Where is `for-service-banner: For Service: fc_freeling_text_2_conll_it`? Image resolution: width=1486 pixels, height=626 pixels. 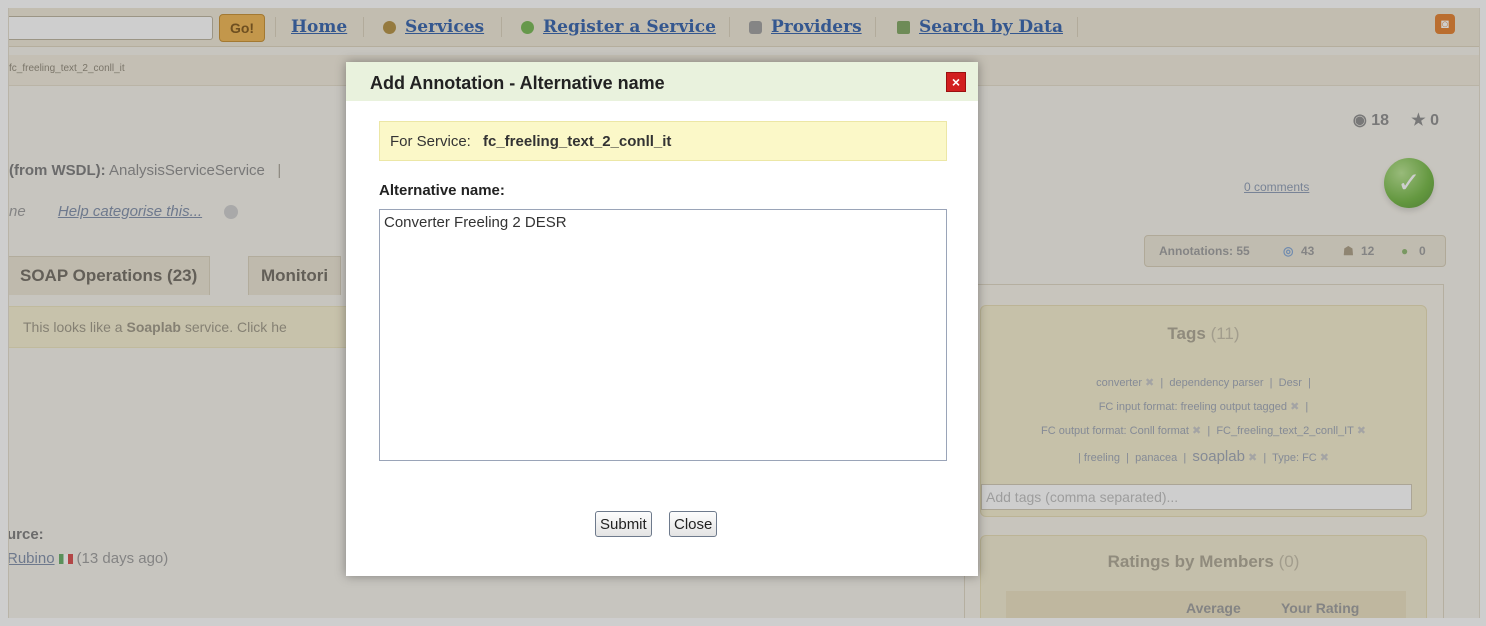
for-service-banner: For Service: fc_freeling_text_2_conll_it is located at coordinates (663, 141).